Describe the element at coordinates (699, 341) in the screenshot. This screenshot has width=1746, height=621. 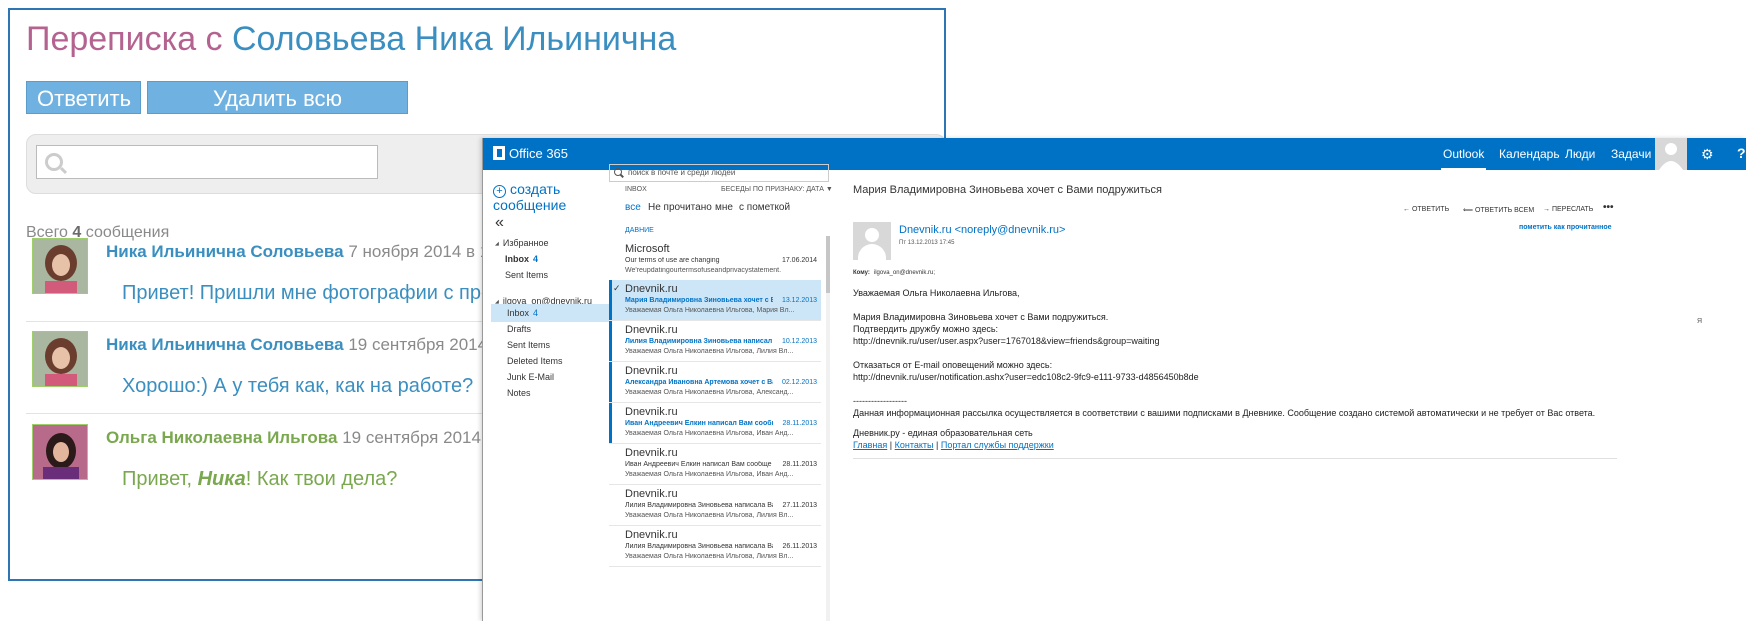
I see `mail-subject: Лилия Владимировна Зиновьева написал` at that location.